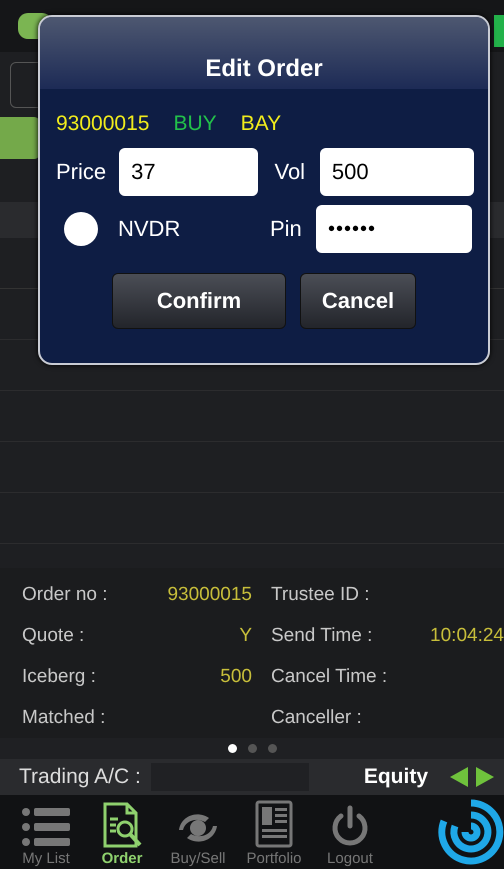 The height and width of the screenshot is (869, 504). Describe the element at coordinates (322, 636) in the screenshot. I see `detail-label: Send Time :` at that location.